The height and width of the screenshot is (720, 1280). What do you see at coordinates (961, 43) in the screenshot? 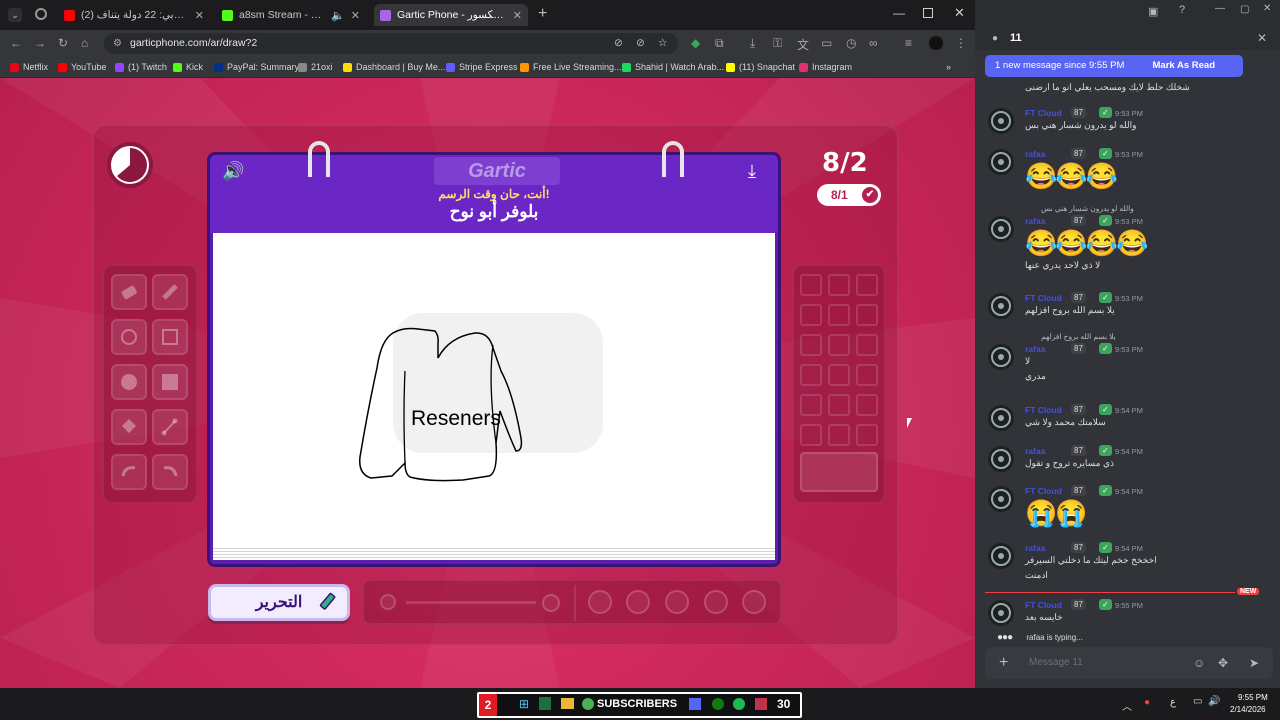
I see `menu-icon: ⋮` at bounding box center [961, 43].